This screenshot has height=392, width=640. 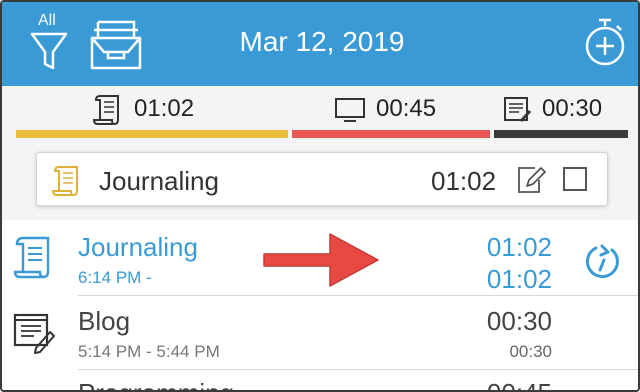 What do you see at coordinates (164, 108) in the screenshot?
I see `summary-value: 01:02` at bounding box center [164, 108].